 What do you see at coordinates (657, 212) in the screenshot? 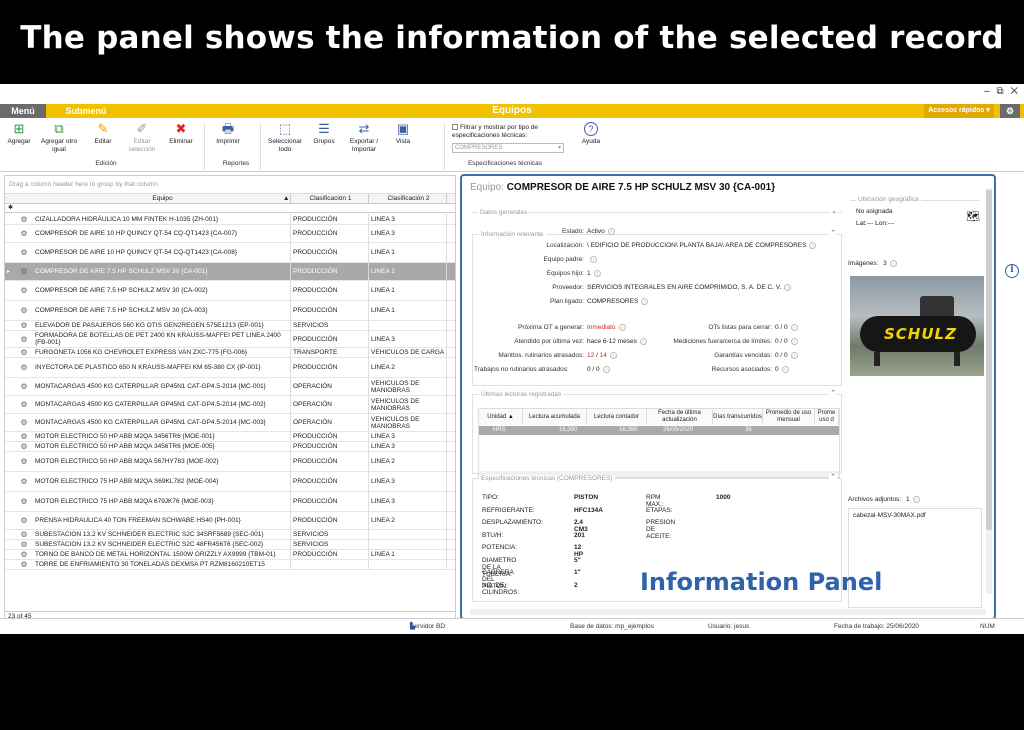
I see `section-datos-generales: Datos generales ⌄` at bounding box center [657, 212].